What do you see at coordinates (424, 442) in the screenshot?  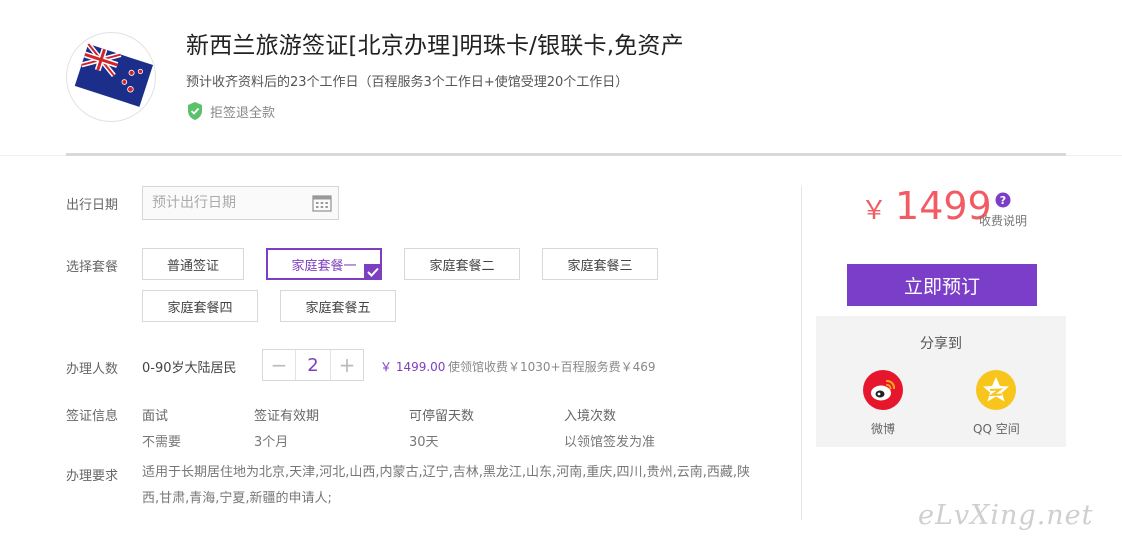 I see `visa-info-value: 30天` at bounding box center [424, 442].